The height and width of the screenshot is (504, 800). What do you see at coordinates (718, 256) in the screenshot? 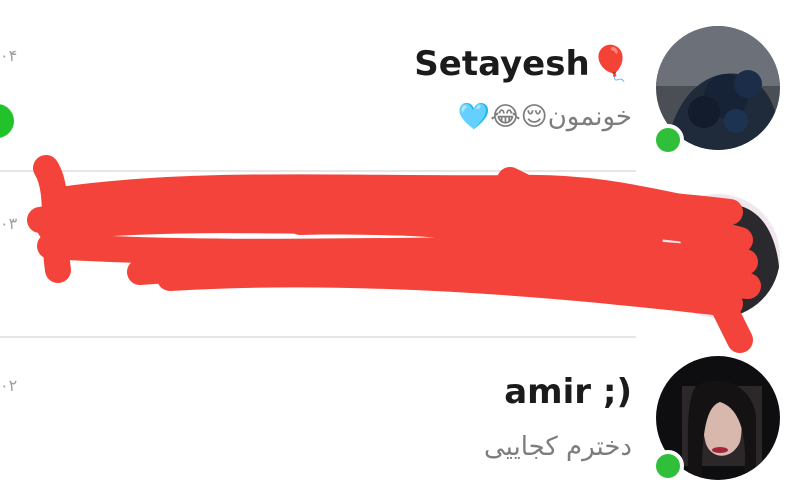
I see `avatar` at bounding box center [718, 256].